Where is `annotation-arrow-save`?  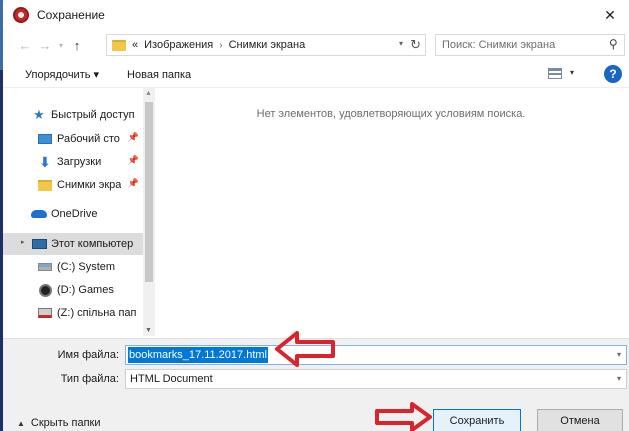
annotation-arrow-save is located at coordinates (403, 416).